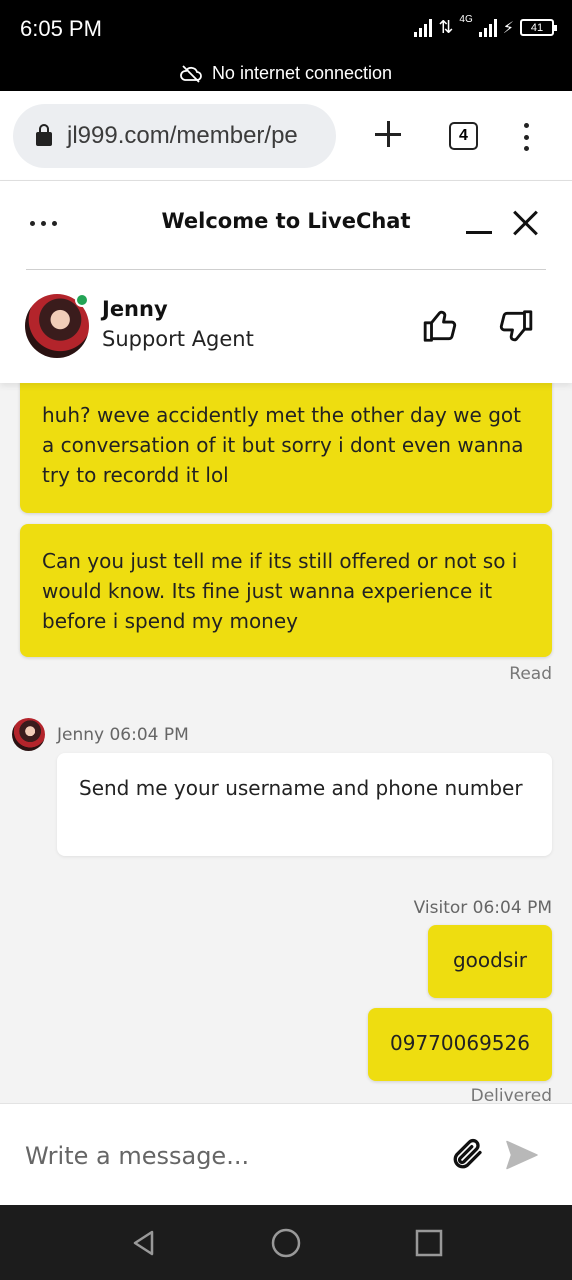 The height and width of the screenshot is (1280, 572). I want to click on signal-icon, so click(423, 27).